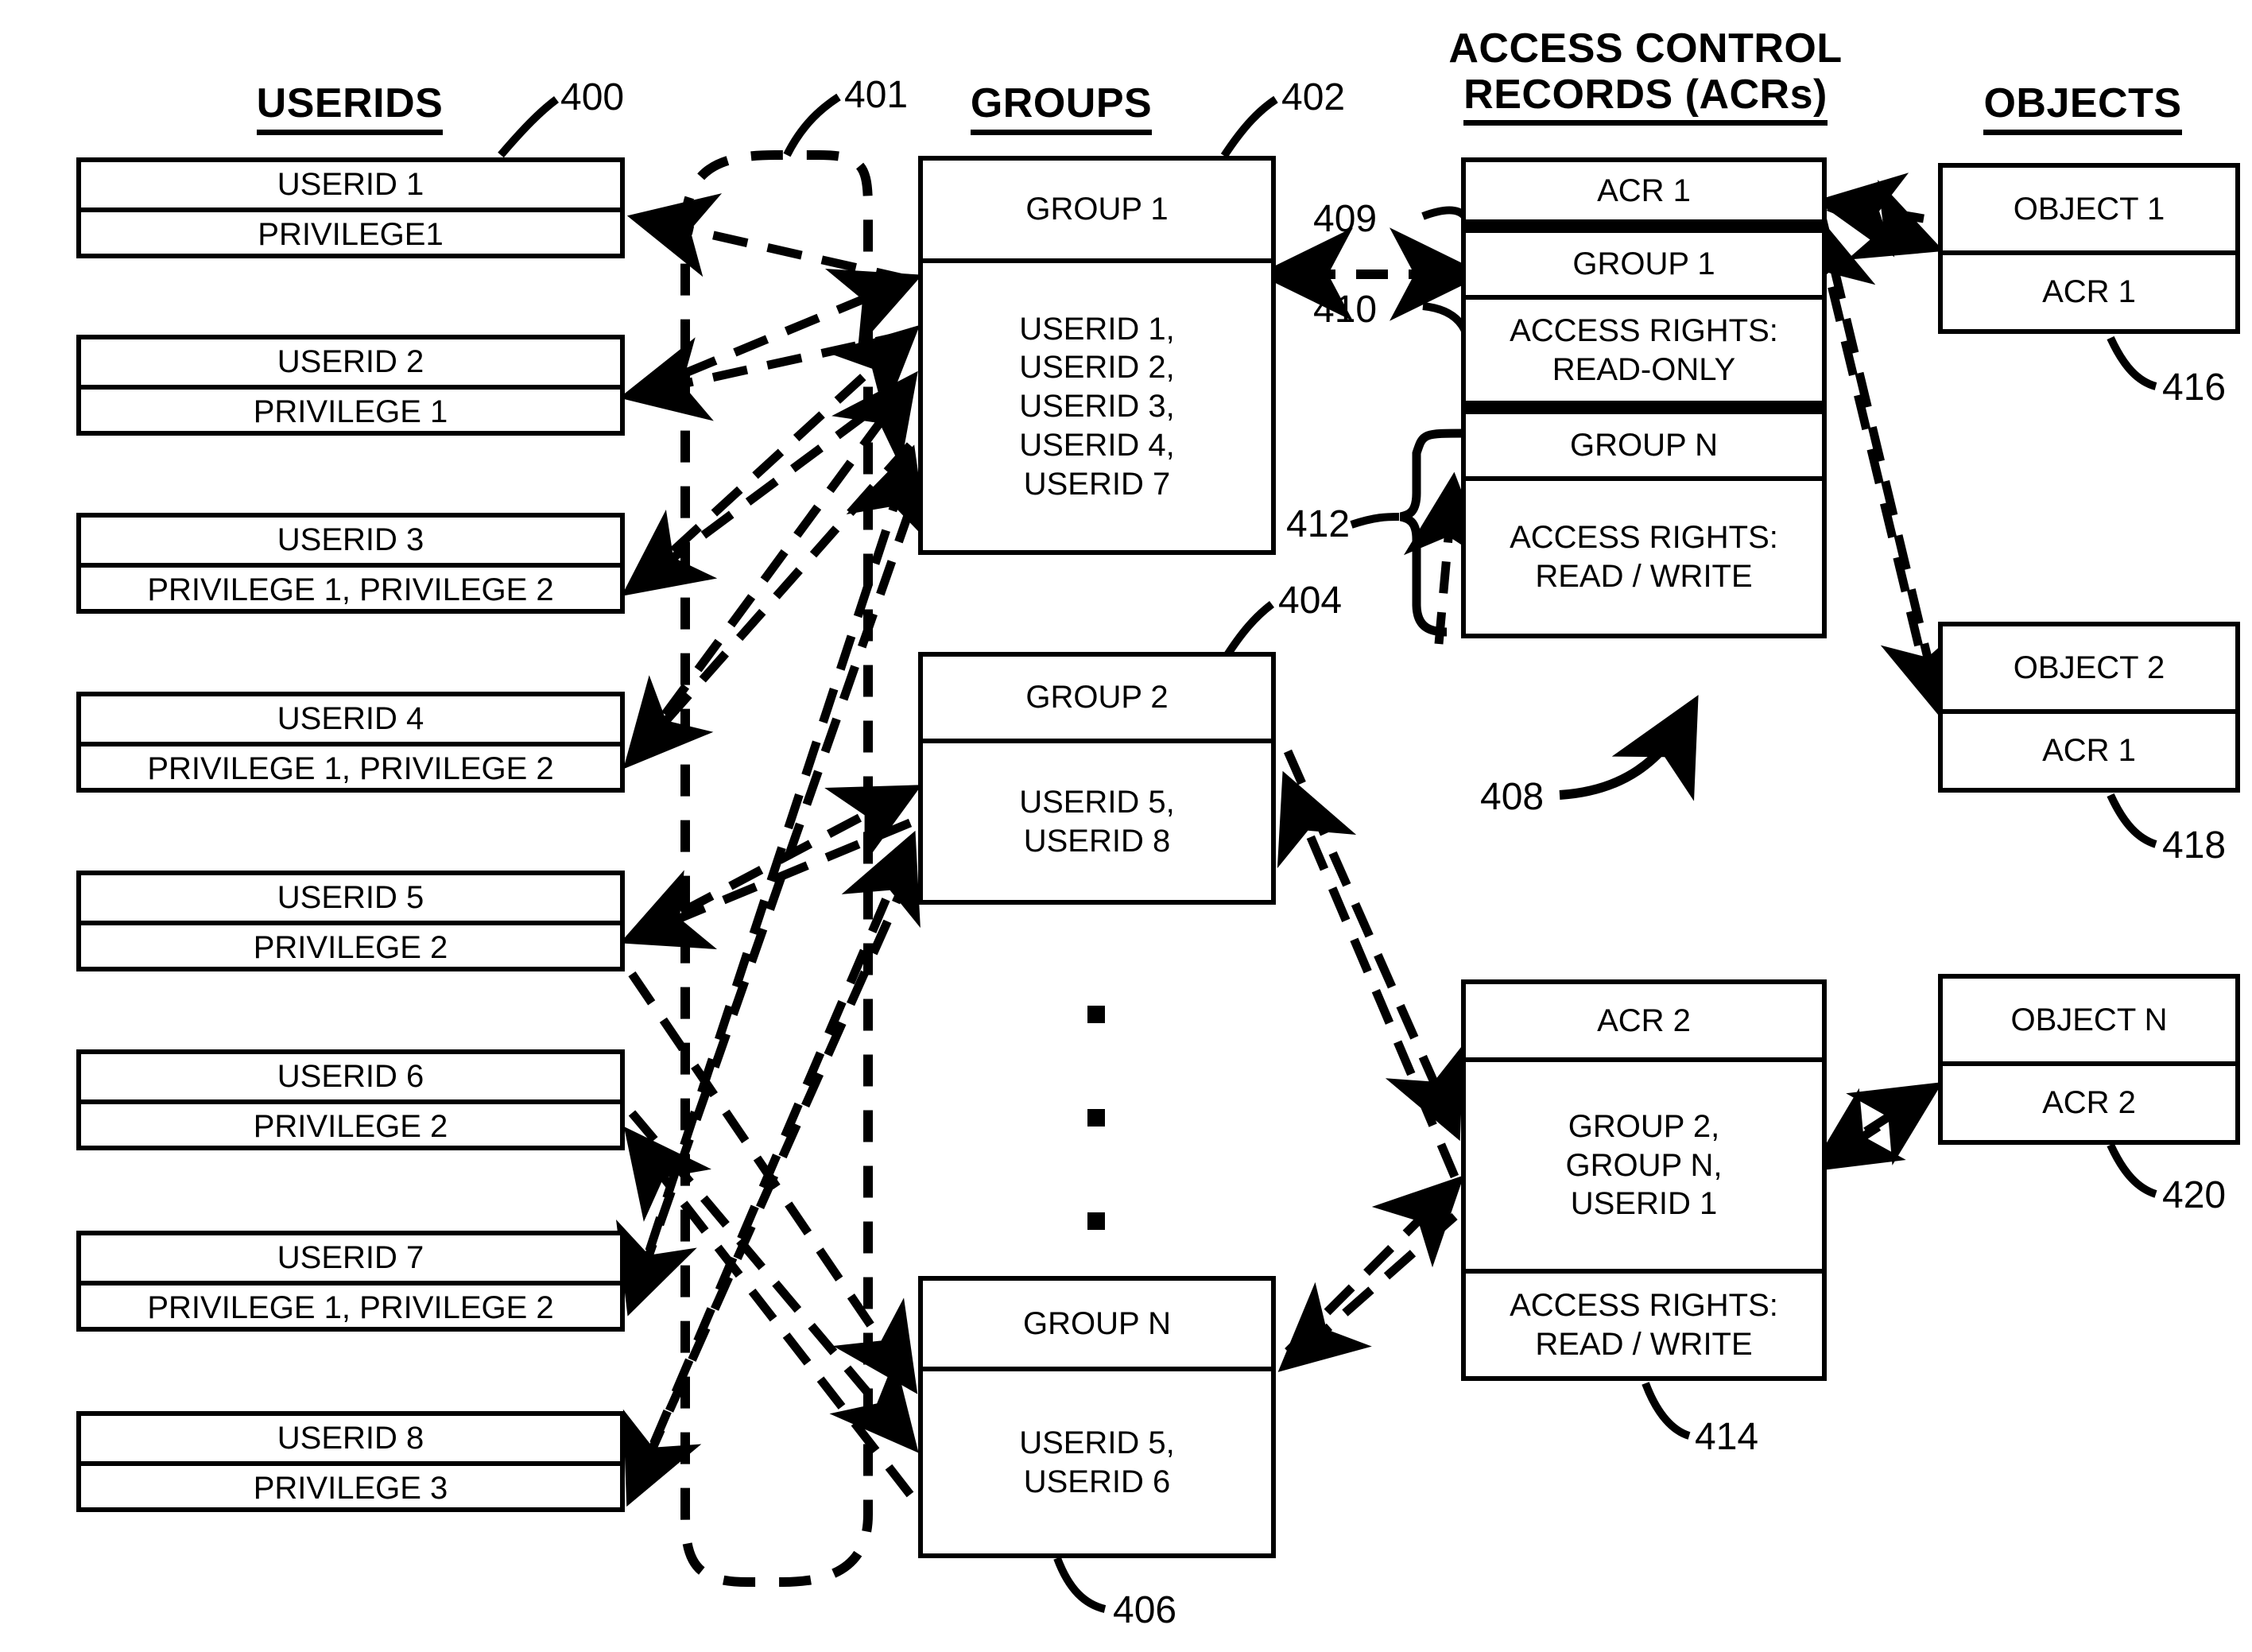 The height and width of the screenshot is (1652, 2252). Describe the element at coordinates (2089, 209) in the screenshot. I see `object-name: OBJECT 1` at that location.